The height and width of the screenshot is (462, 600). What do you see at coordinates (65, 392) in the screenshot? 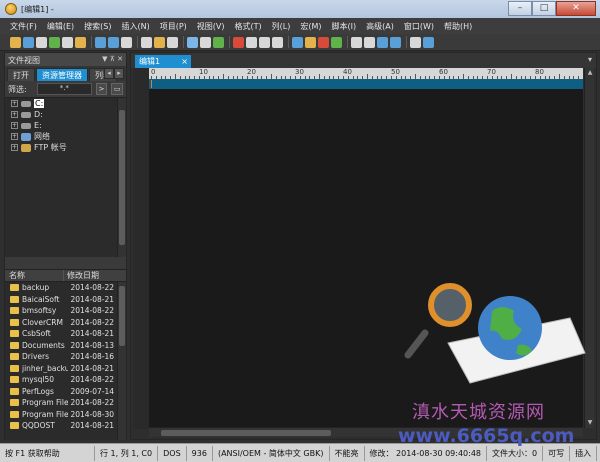
I see `file-row: PerfLogs 2009-07-14 11` at bounding box center [65, 392].